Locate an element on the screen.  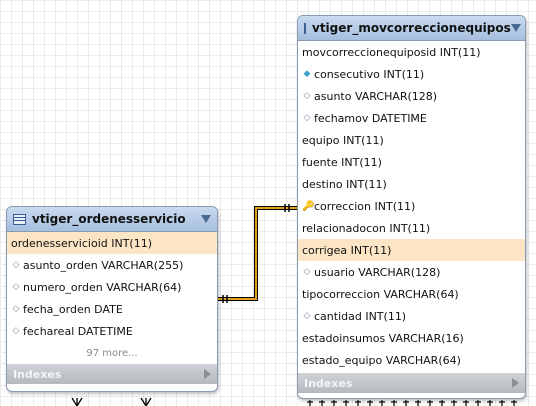
column-label: relacionadocon INT(11) is located at coordinates (366, 228).